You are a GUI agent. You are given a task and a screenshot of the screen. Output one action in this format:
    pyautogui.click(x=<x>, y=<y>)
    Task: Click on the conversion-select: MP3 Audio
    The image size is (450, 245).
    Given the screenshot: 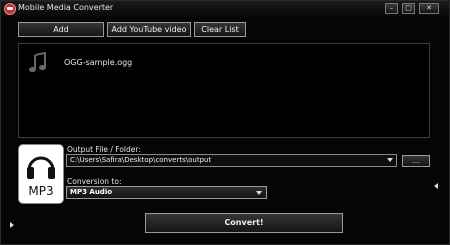 What is the action you would take?
    pyautogui.click(x=166, y=192)
    